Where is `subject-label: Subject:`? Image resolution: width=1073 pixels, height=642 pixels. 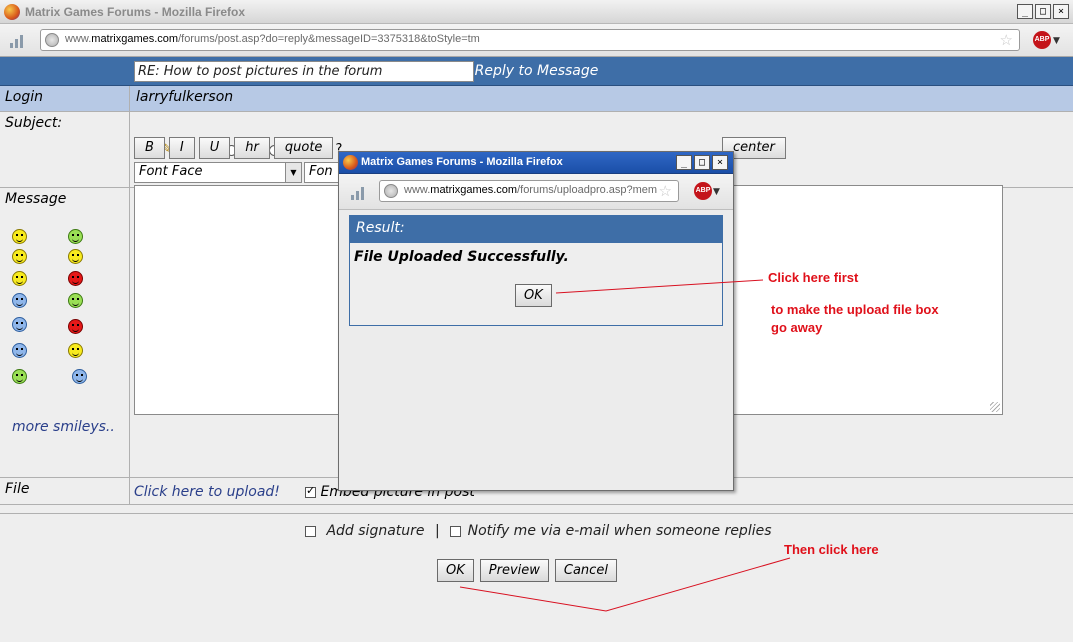 subject-label: Subject: is located at coordinates (65, 150).